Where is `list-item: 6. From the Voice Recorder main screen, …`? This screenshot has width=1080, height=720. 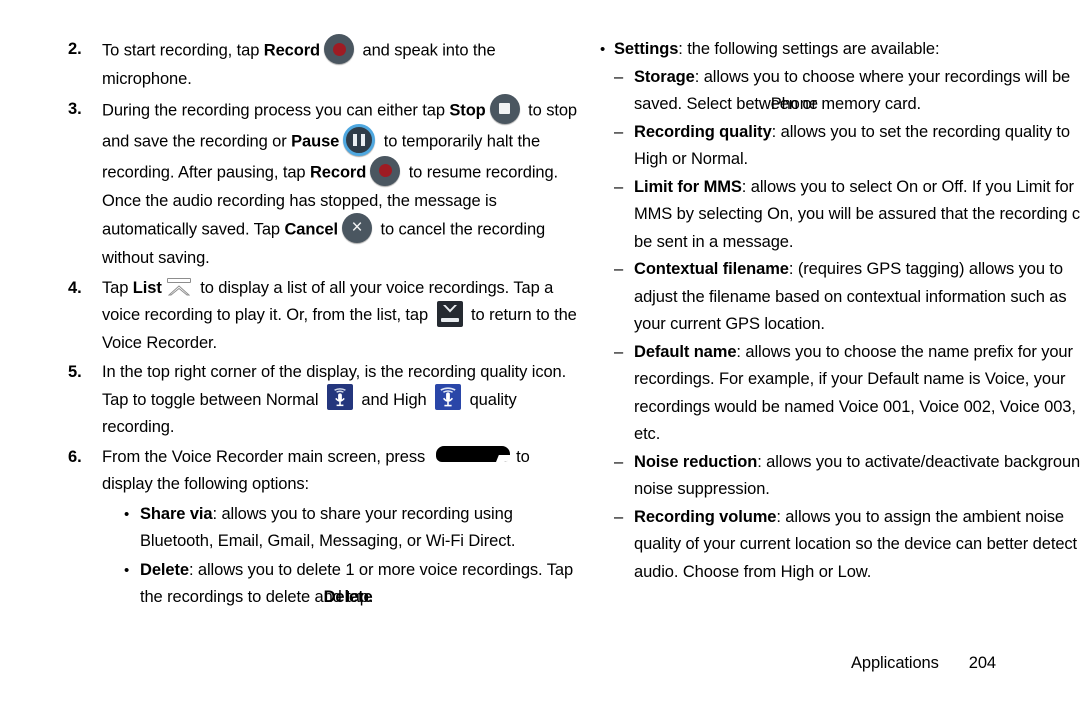
list-item: 6. From the Voice Recorder main screen, … is located at coordinates (324, 528).